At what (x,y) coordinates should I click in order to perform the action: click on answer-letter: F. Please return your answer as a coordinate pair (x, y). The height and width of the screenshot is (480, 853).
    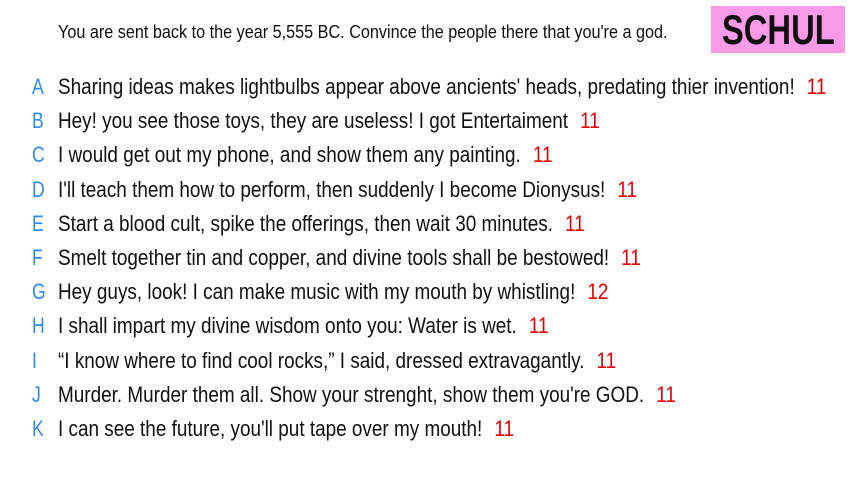
    Looking at the image, I should click on (37, 257).